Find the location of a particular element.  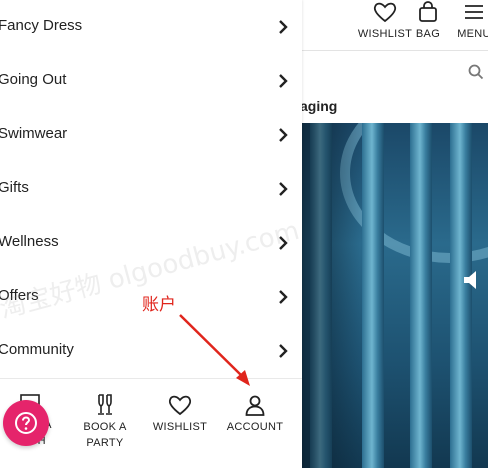

book-a-party-button: BOOK A PARTY is located at coordinates (105, 422).